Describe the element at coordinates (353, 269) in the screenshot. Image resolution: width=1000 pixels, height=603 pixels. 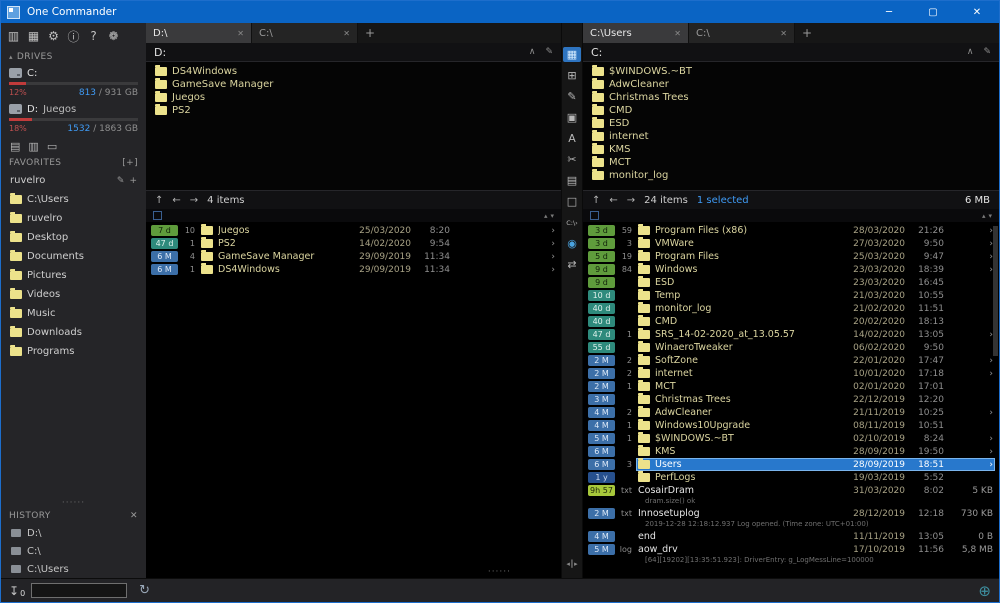
I see `file-row-ds4windows: 6 M 1 DS4Windows 29/09/2019 11:34 ›` at that location.